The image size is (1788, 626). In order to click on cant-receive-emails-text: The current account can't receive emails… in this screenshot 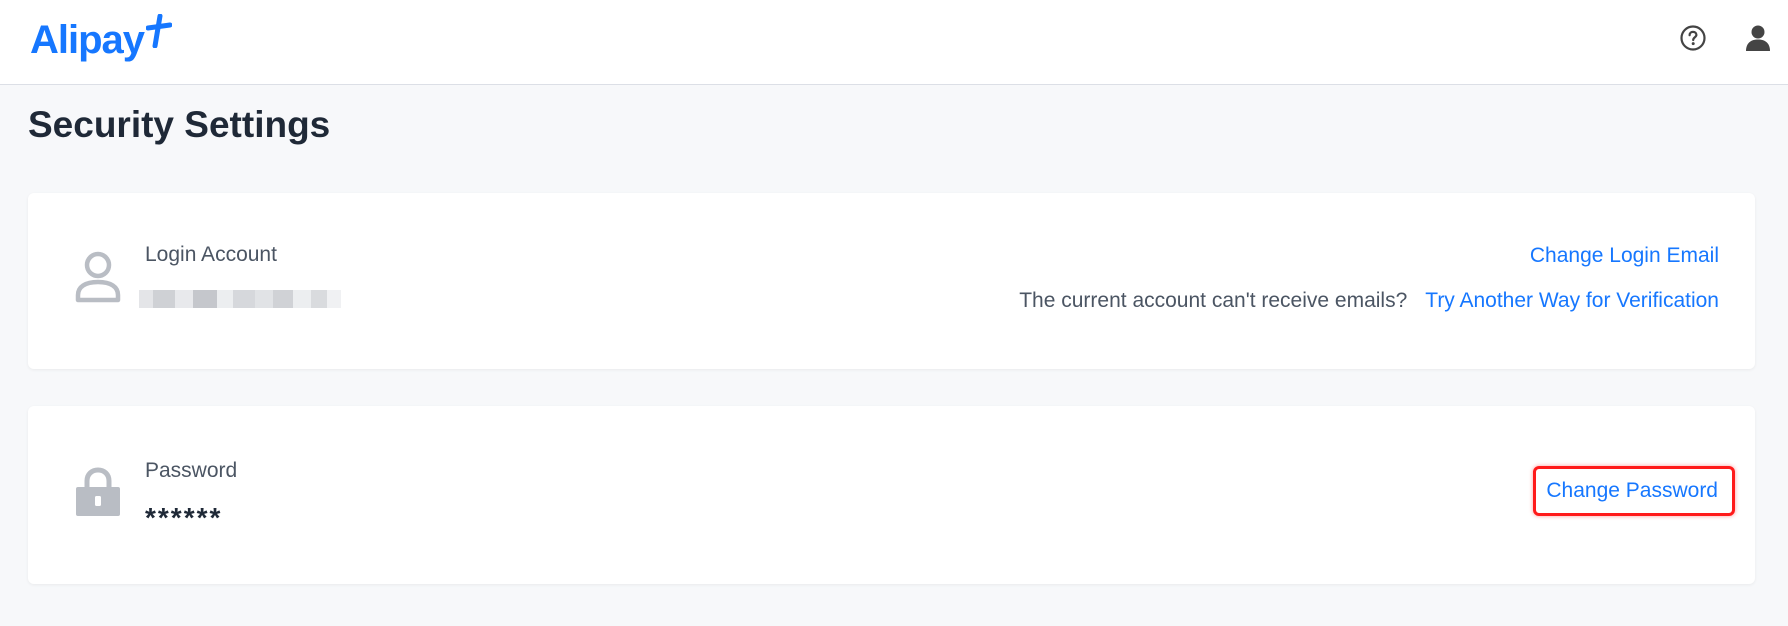, I will do `click(1213, 300)`.